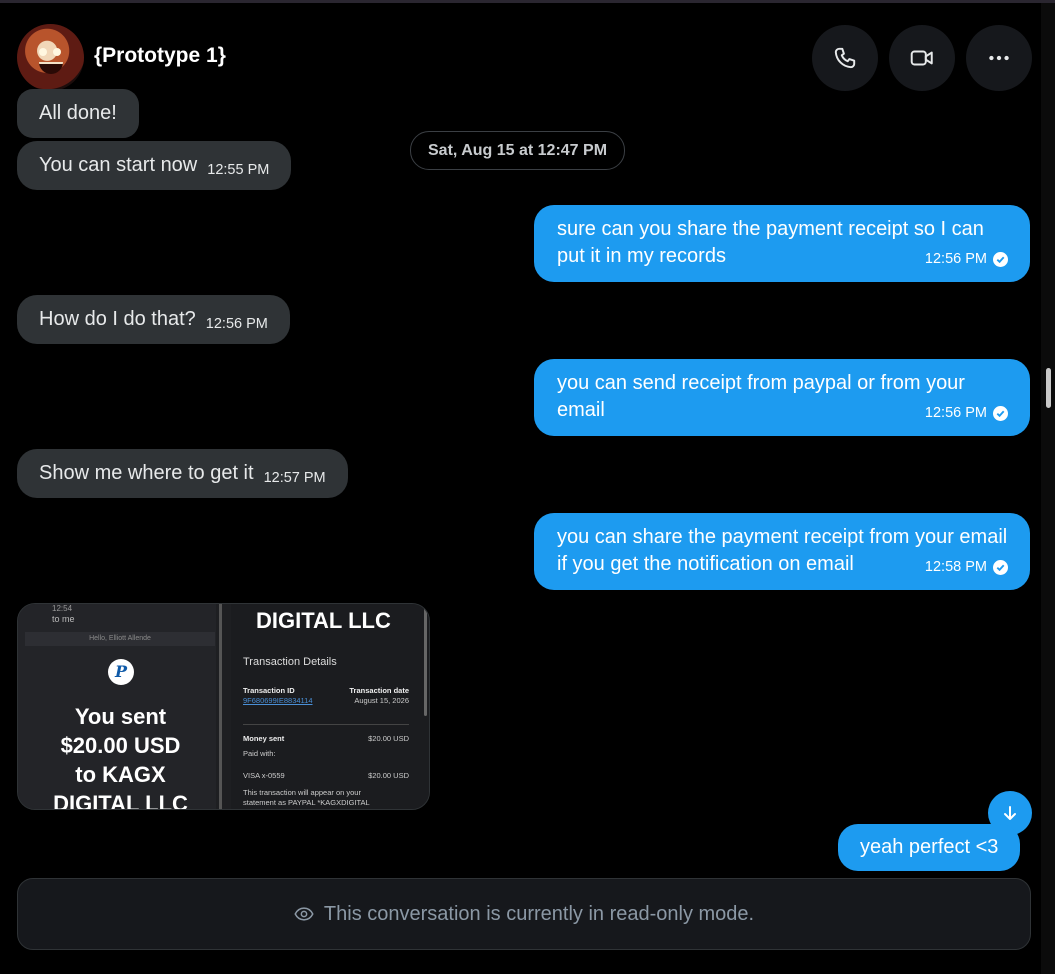 The height and width of the screenshot is (974, 1055). I want to click on message-incoming: All done!, so click(78, 113).